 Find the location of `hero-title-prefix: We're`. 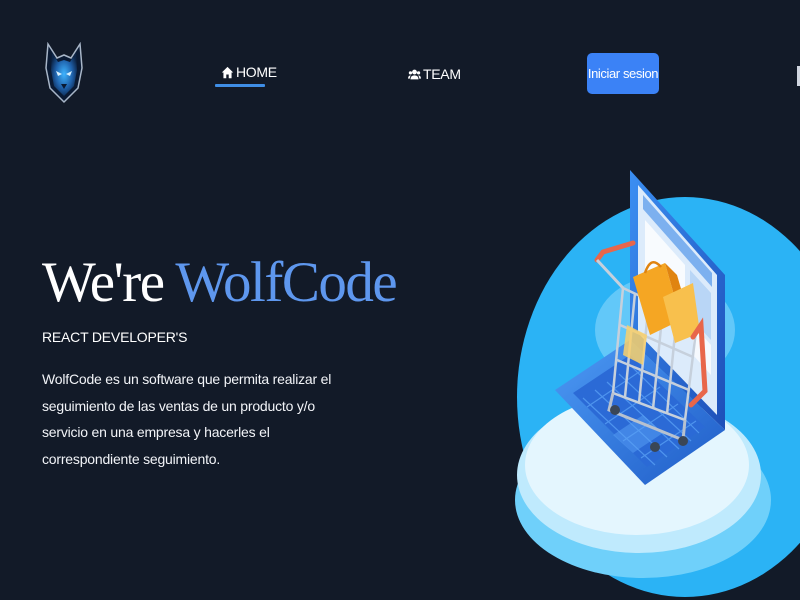

hero-title-prefix: We're is located at coordinates (109, 282).